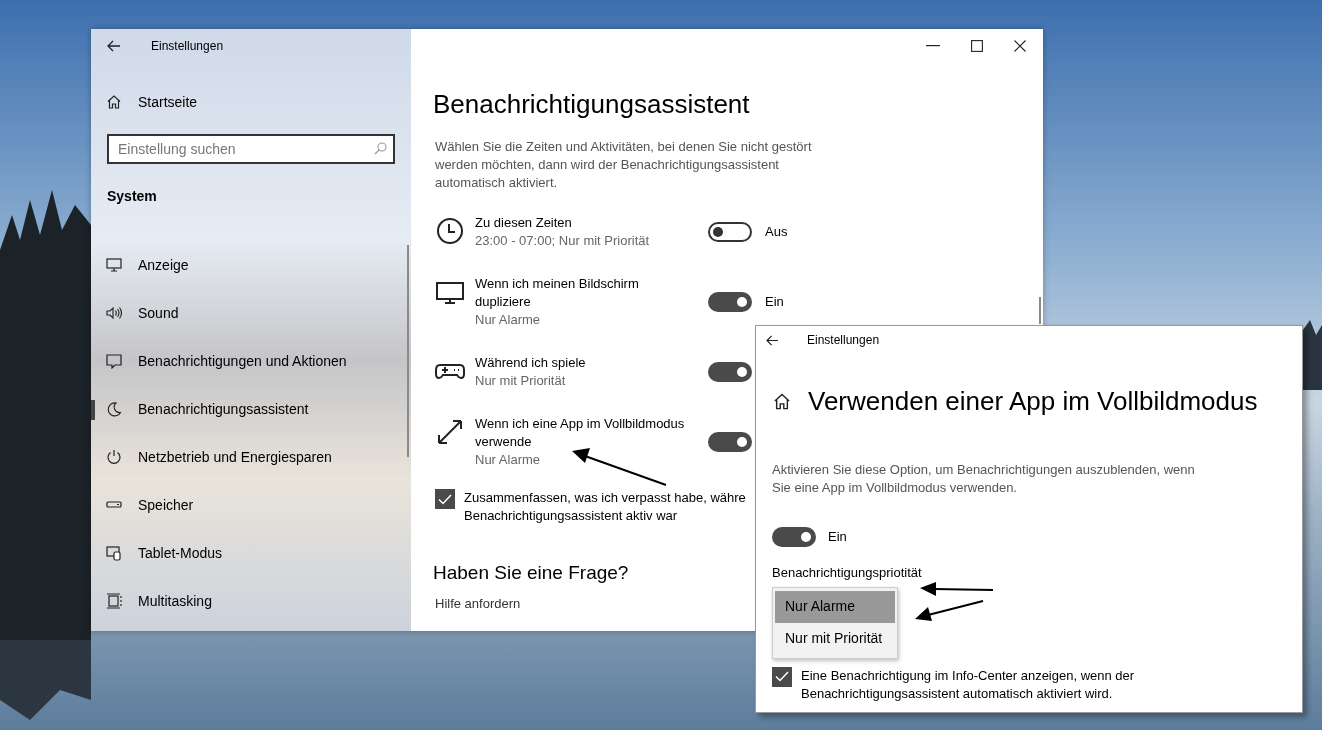  Describe the element at coordinates (251, 102) in the screenshot. I see `home-link: Startseite` at that location.